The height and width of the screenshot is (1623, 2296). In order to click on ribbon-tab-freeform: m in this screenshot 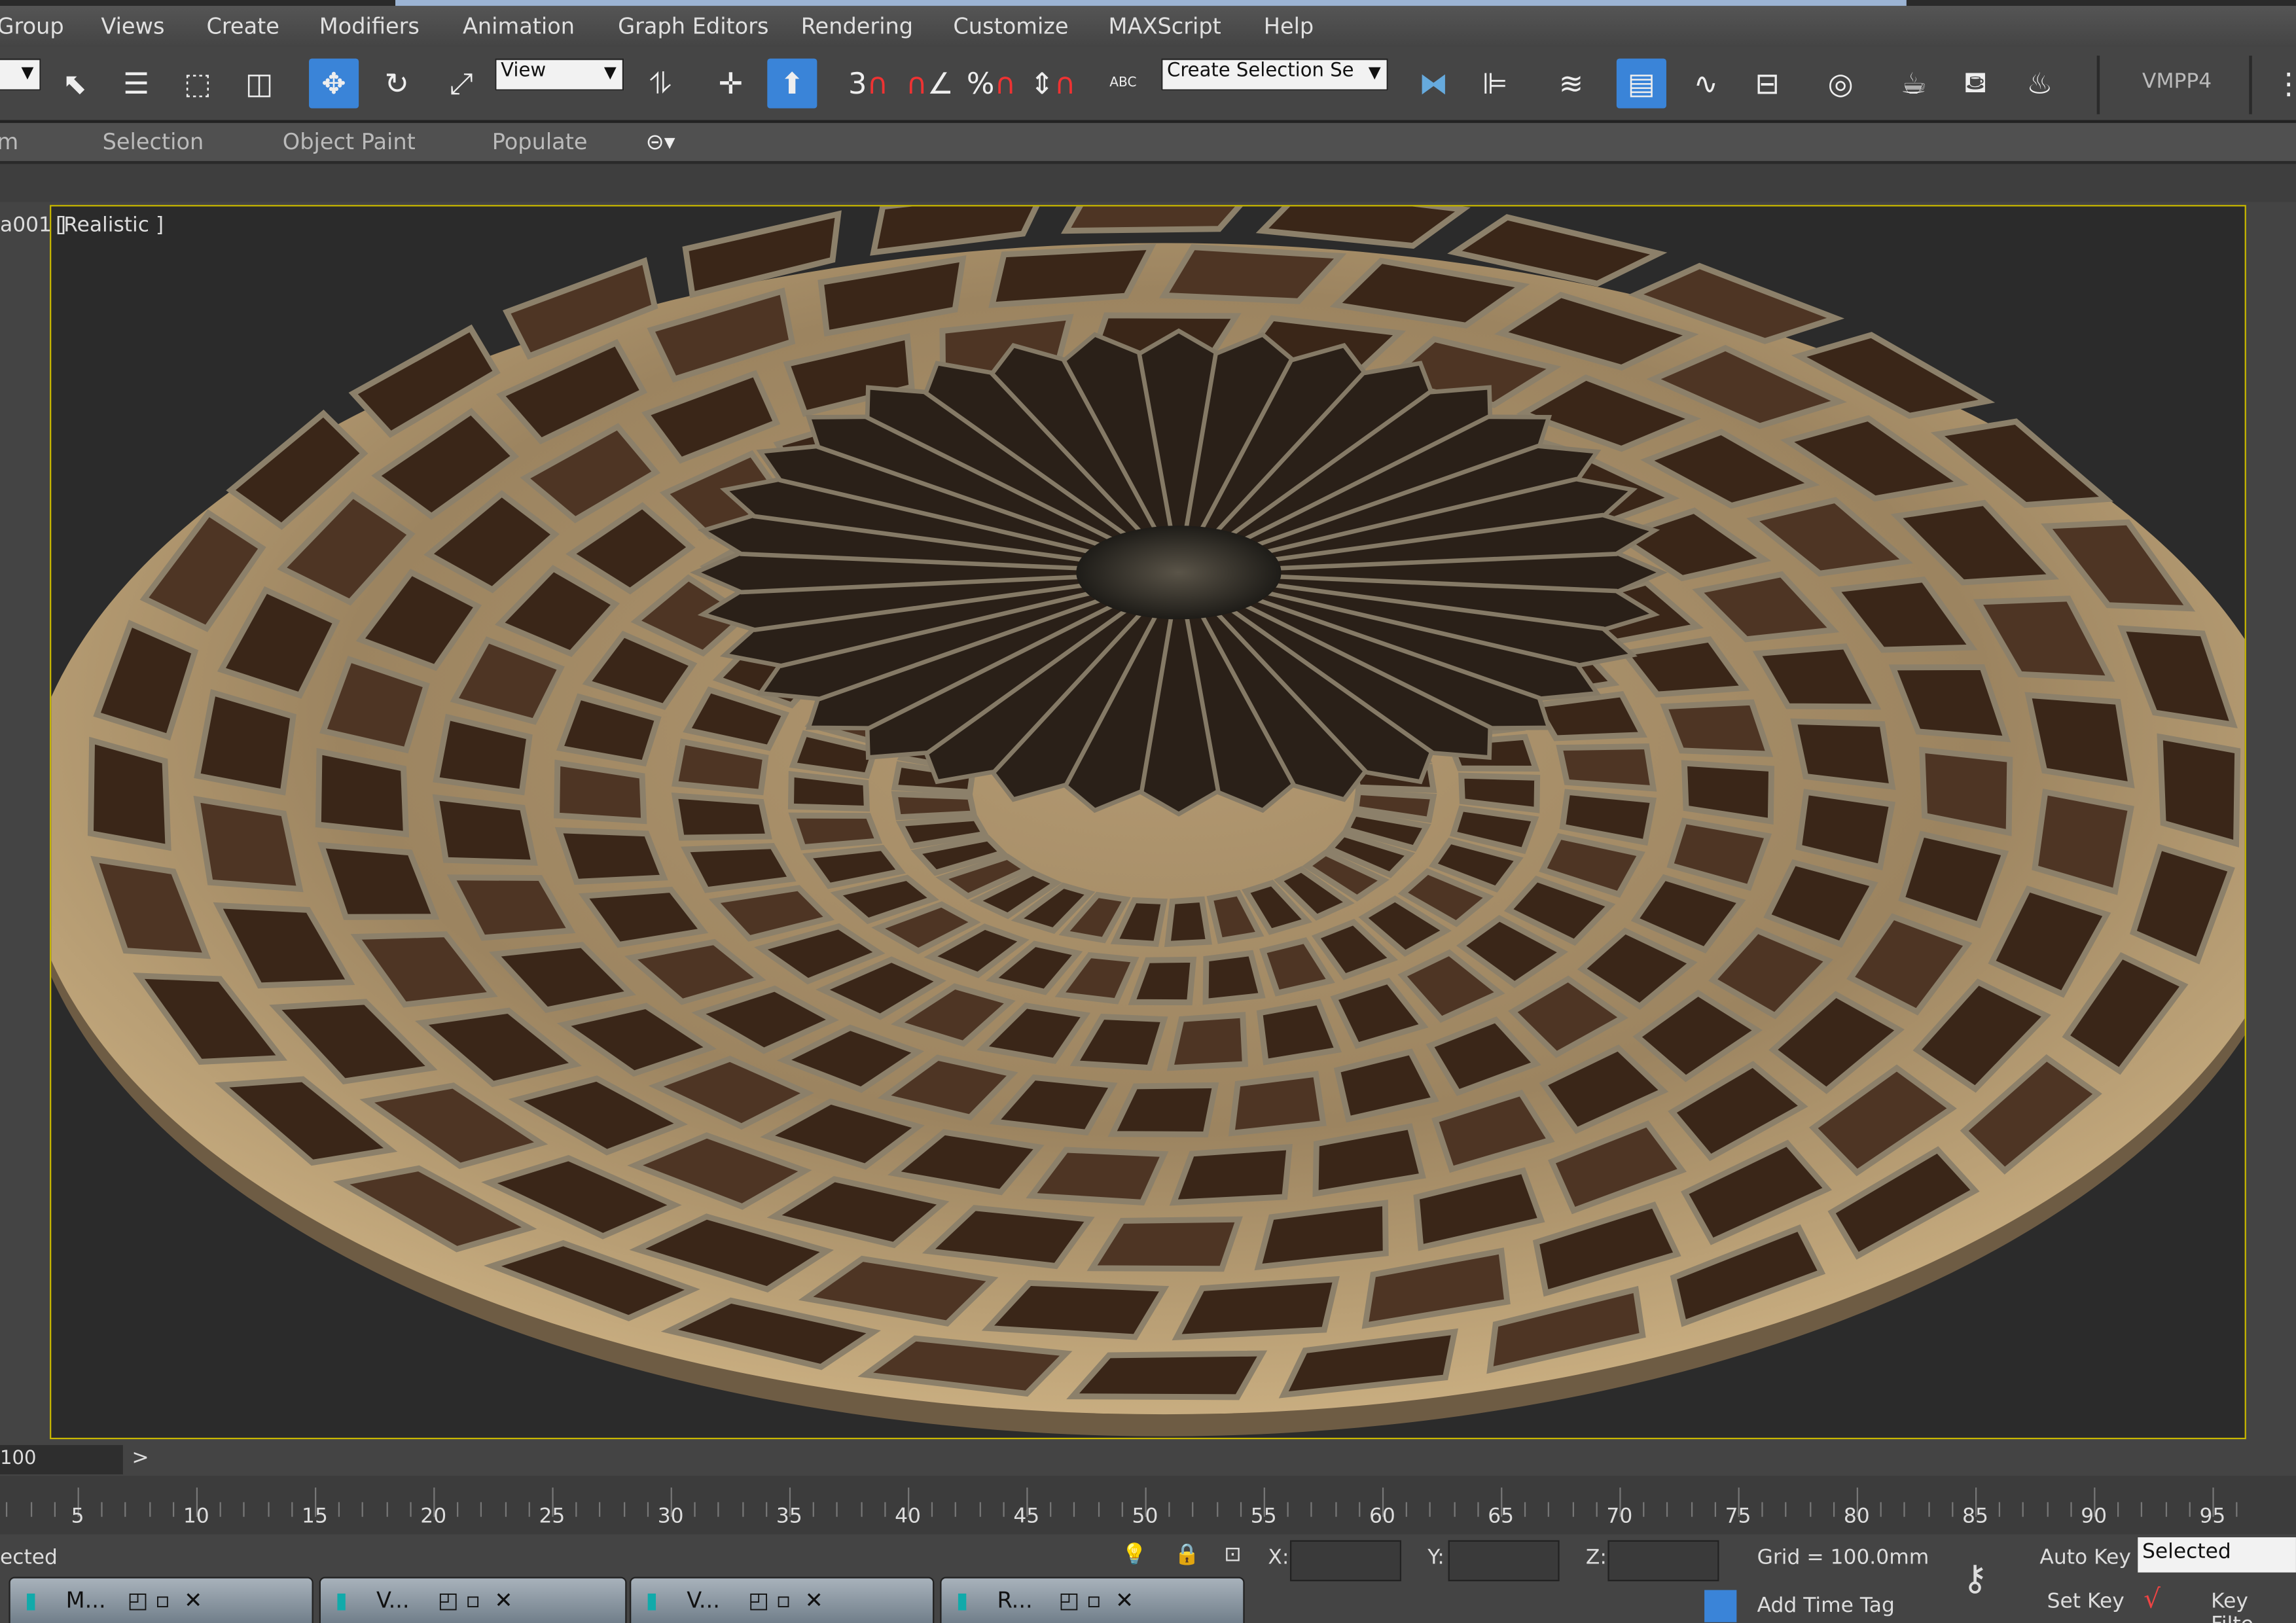, I will do `click(9, 142)`.